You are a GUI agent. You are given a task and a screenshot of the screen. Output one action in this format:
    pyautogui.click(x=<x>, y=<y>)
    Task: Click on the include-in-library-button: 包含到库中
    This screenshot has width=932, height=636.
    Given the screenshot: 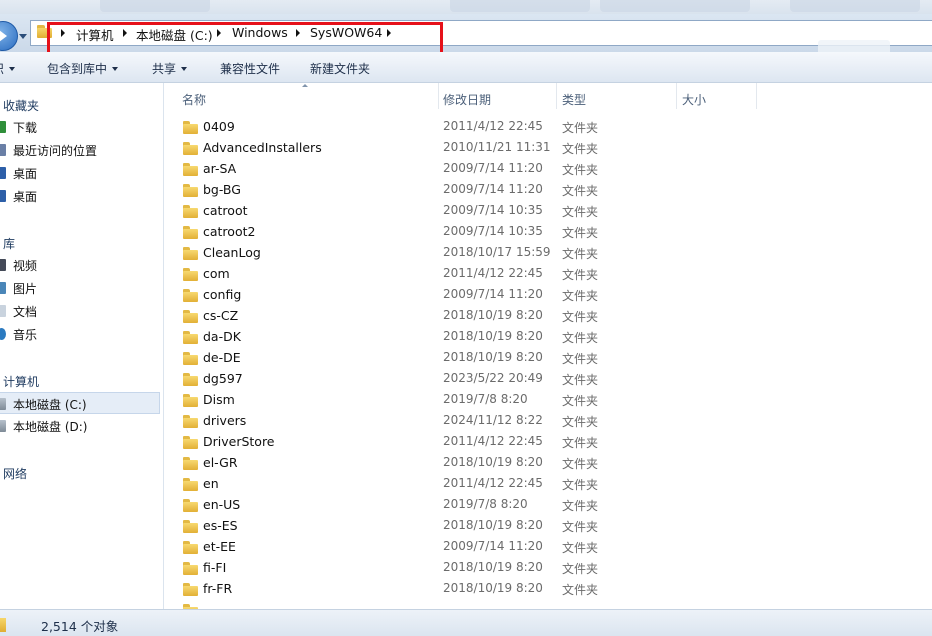 What is the action you would take?
    pyautogui.click(x=82, y=68)
    